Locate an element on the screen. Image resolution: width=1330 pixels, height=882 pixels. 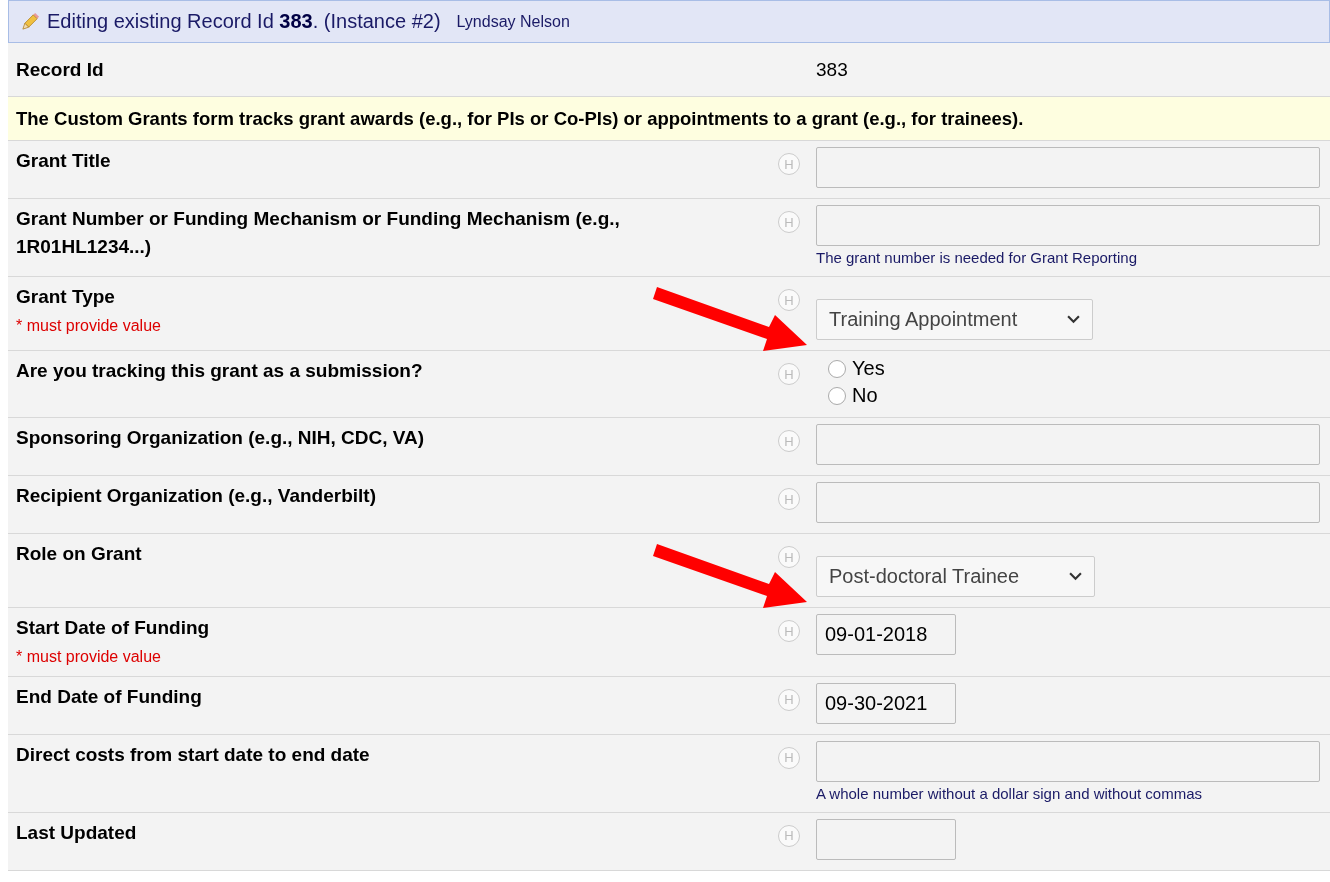
field-note: A whole number without a dollar sign and without commas is located at coordinates (1009, 793).